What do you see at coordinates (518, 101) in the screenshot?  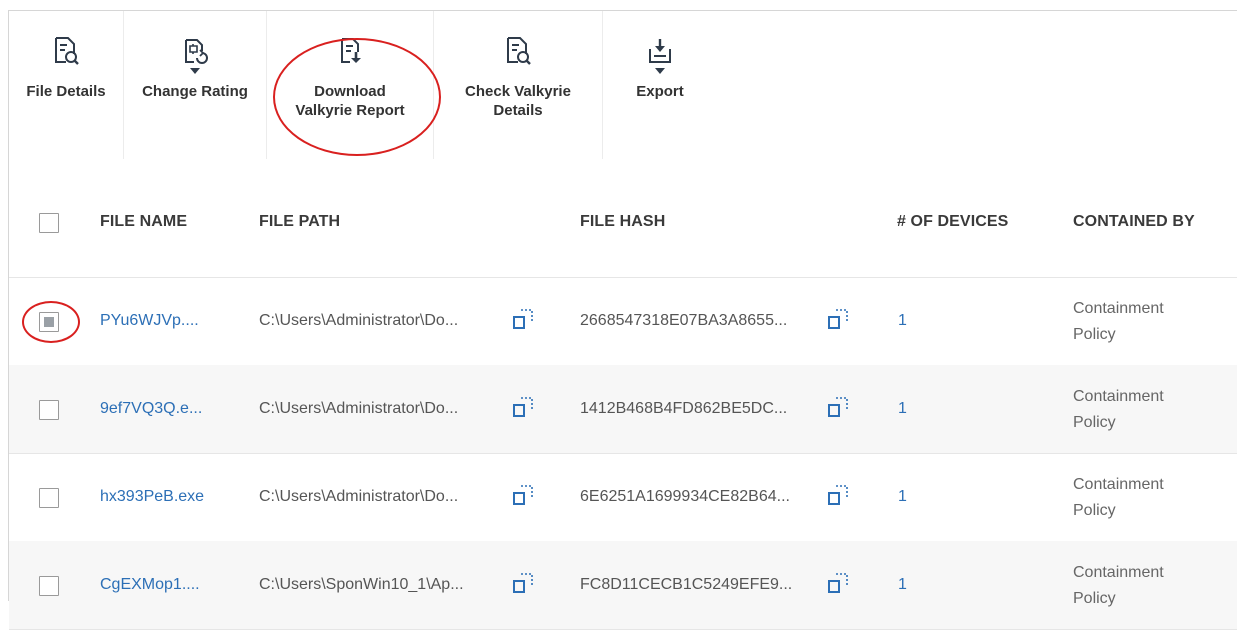 I see `check-valkyrie-details-label: Check Valkyrie Details` at bounding box center [518, 101].